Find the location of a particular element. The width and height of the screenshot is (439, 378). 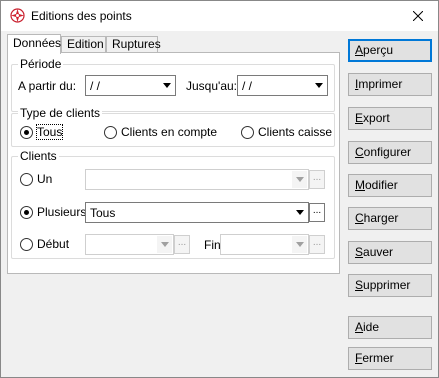

from-date-value: / / is located at coordinates (95, 86).